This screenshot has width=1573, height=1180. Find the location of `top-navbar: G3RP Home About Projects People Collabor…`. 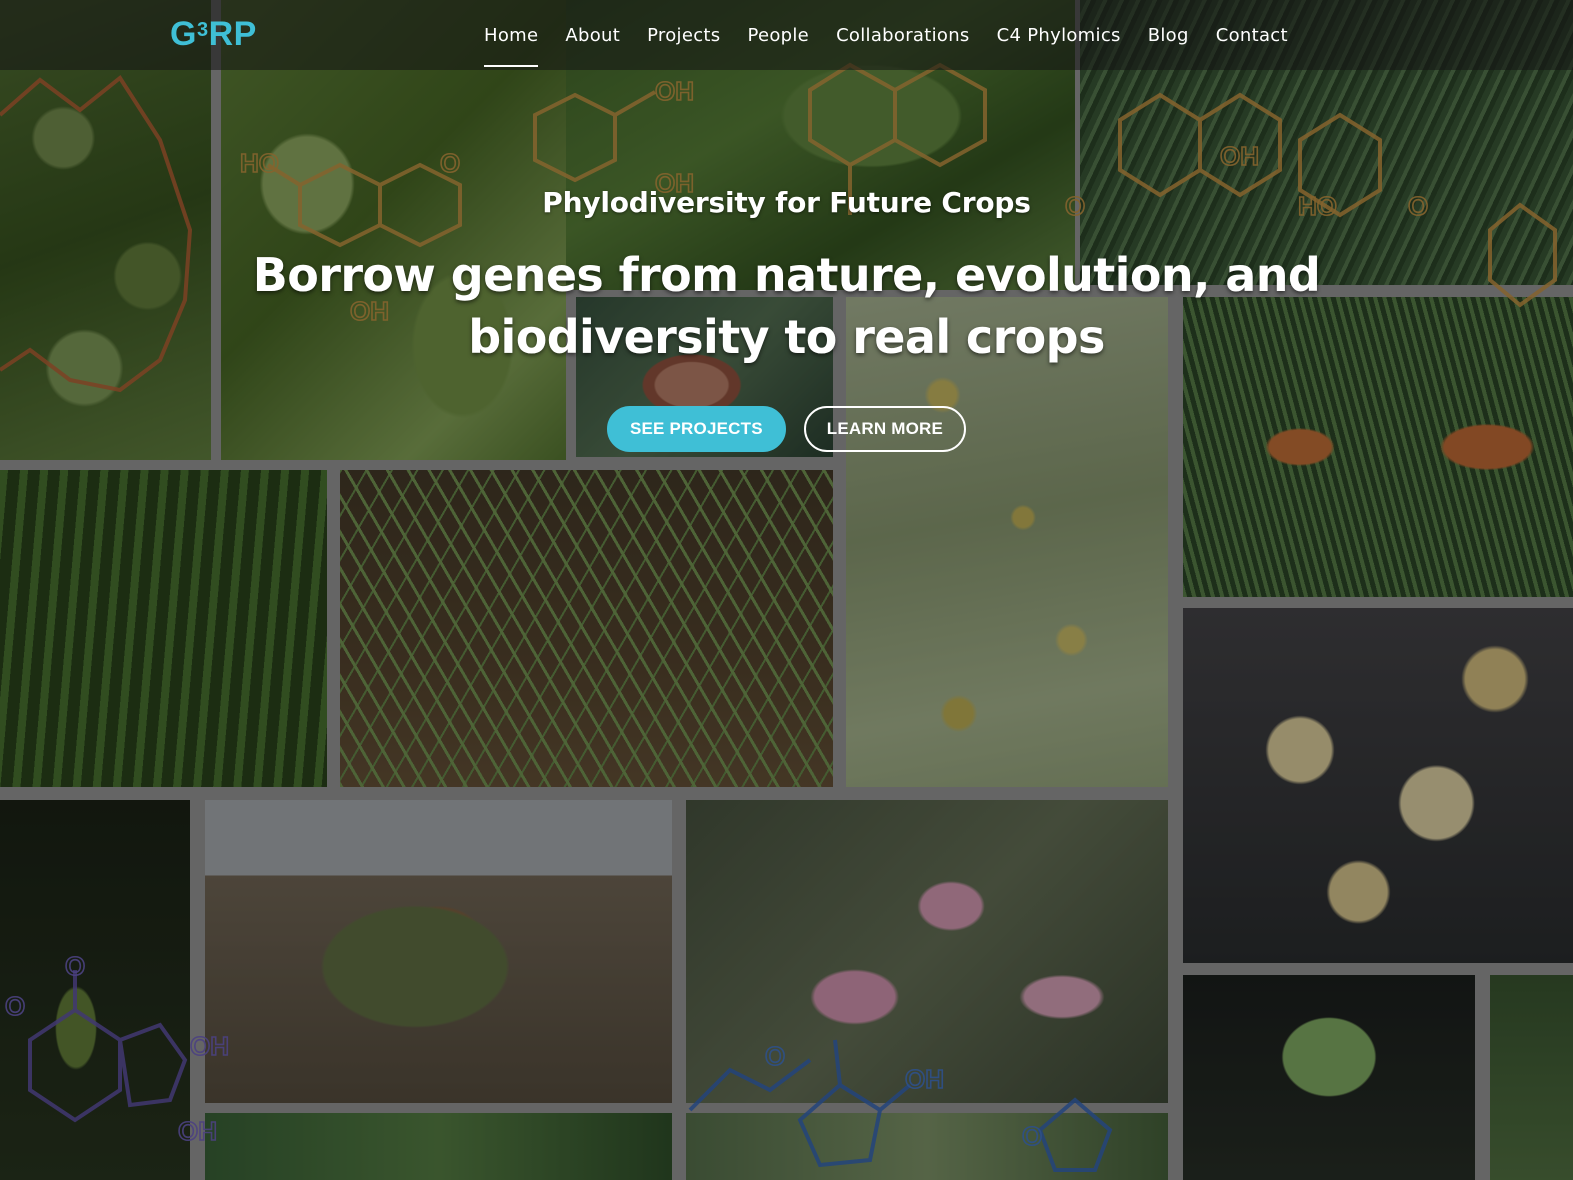

top-navbar: G3RP Home About Projects People Collabor… is located at coordinates (786, 35).